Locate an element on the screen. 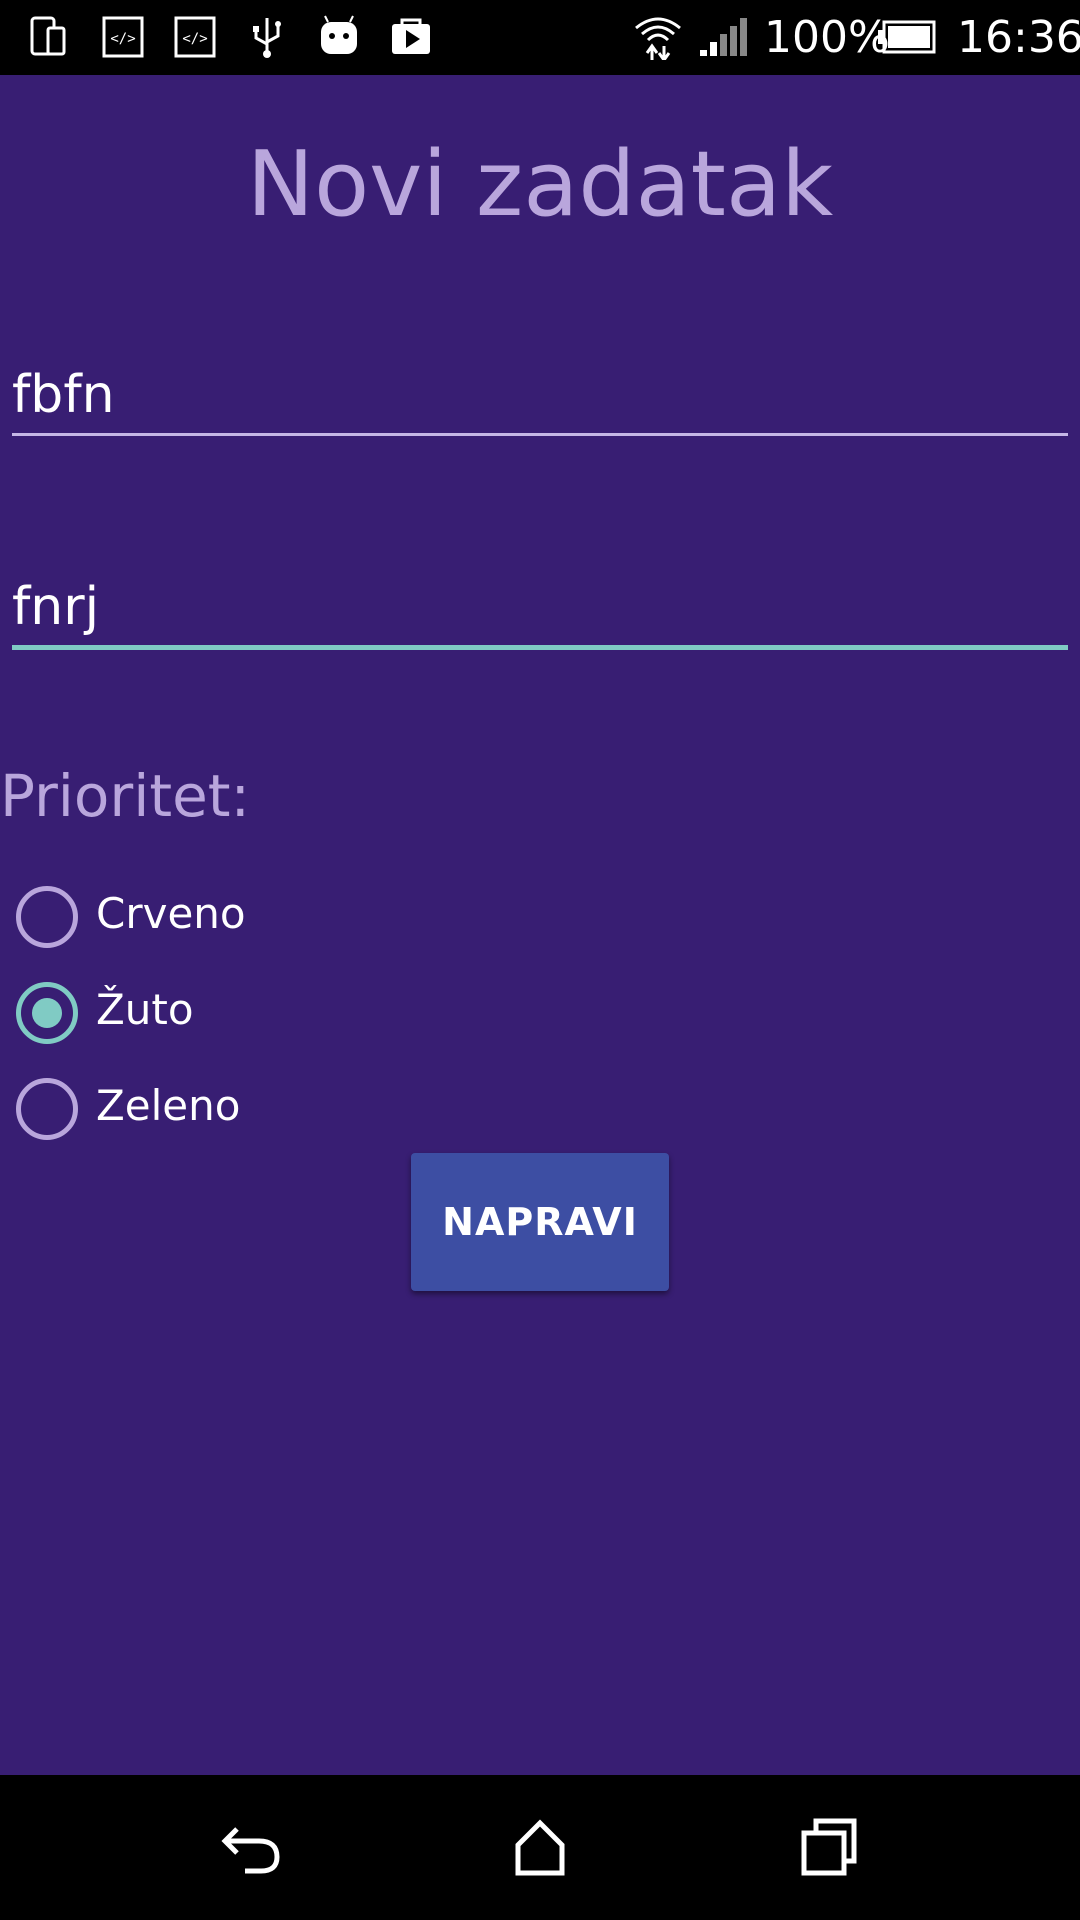 The width and height of the screenshot is (1080, 1920). battery-percent: 100% is located at coordinates (827, 37).